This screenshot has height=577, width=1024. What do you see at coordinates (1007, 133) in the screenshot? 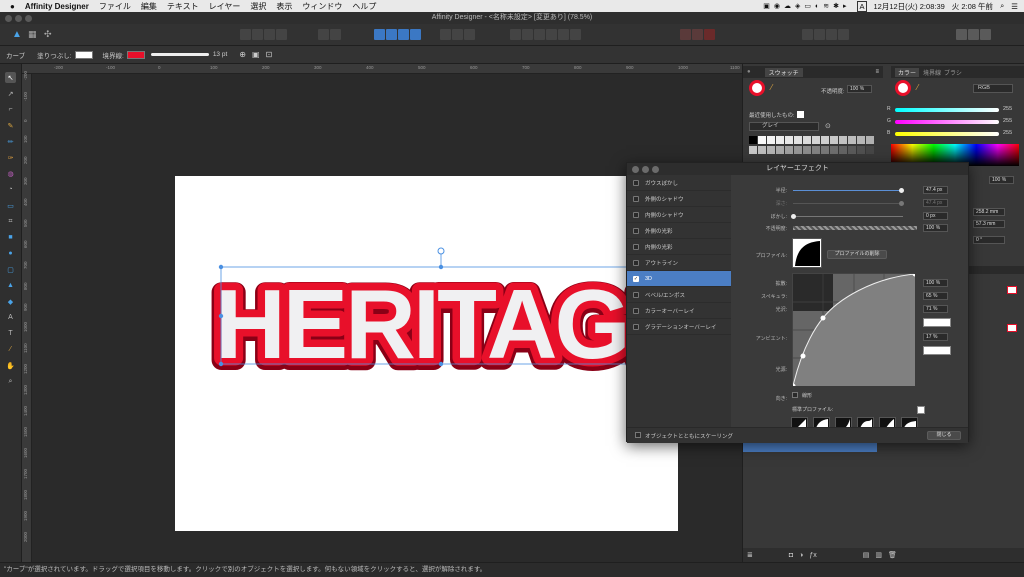
I see `b-value: 255` at bounding box center [1007, 133].